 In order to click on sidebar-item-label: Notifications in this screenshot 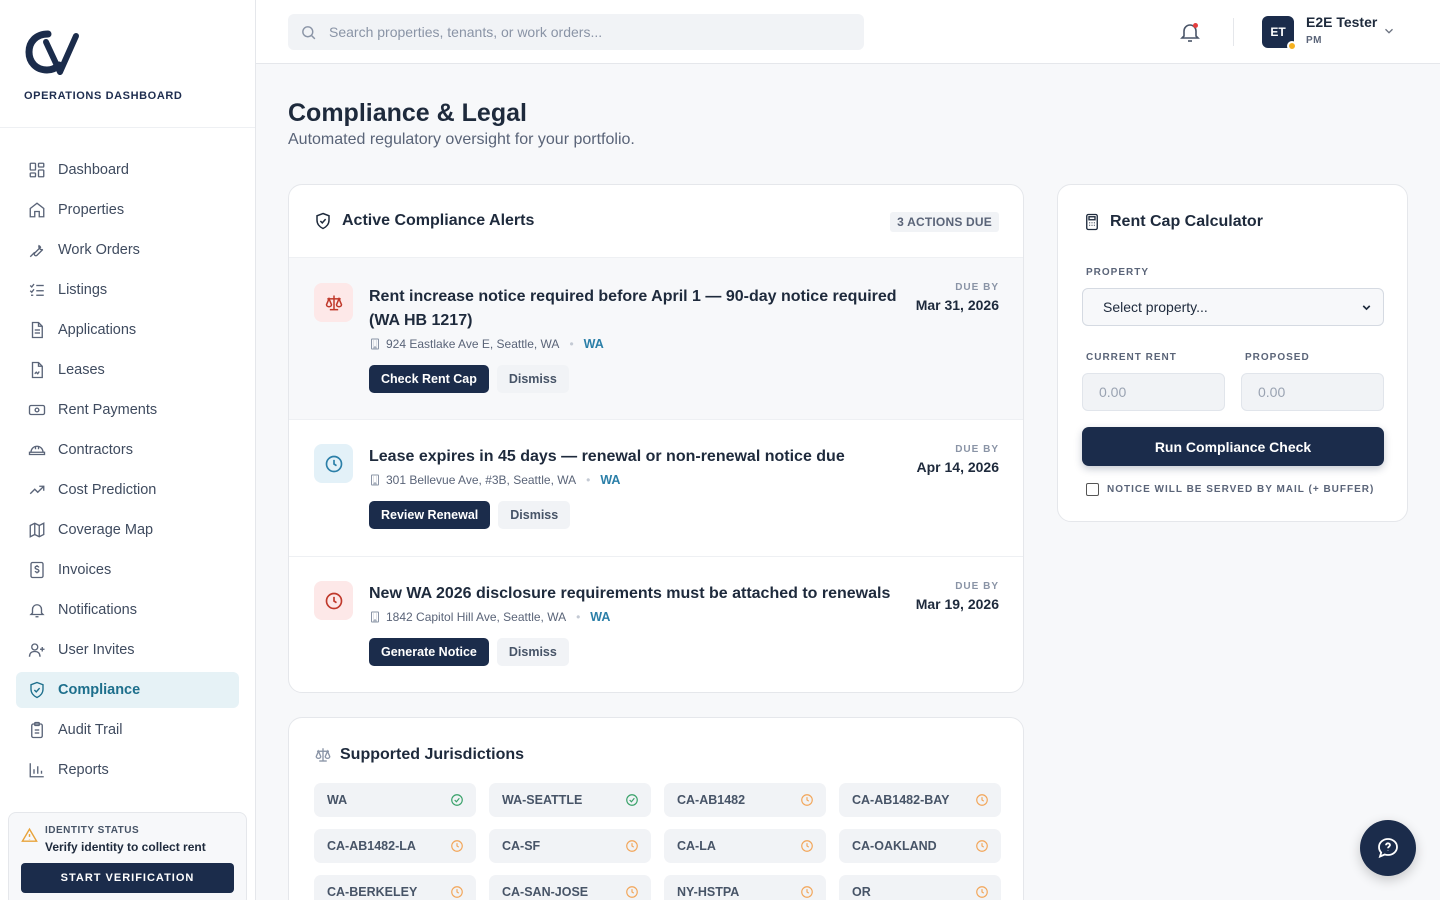, I will do `click(97, 610)`.